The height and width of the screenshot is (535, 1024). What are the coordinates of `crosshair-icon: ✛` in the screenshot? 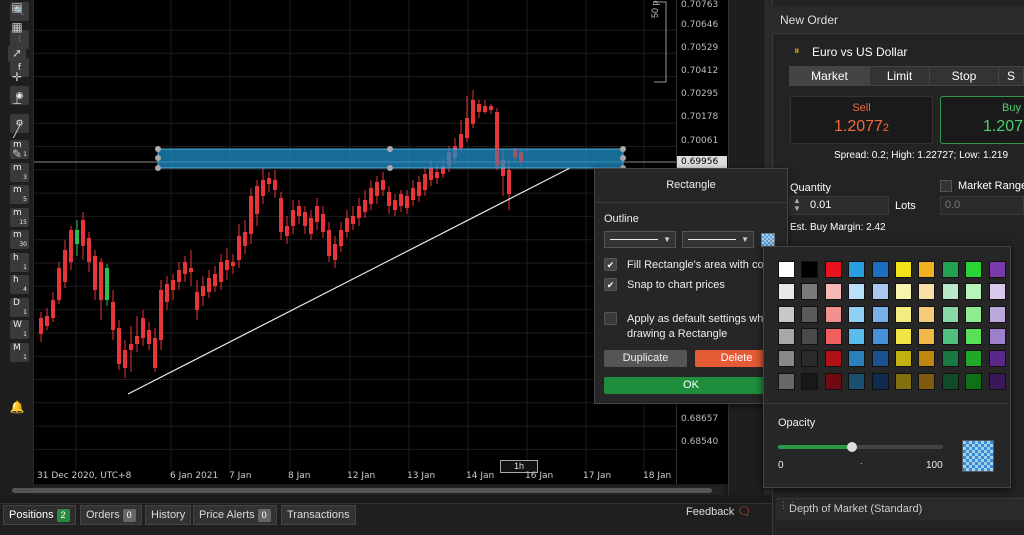 It's located at (17, 78).